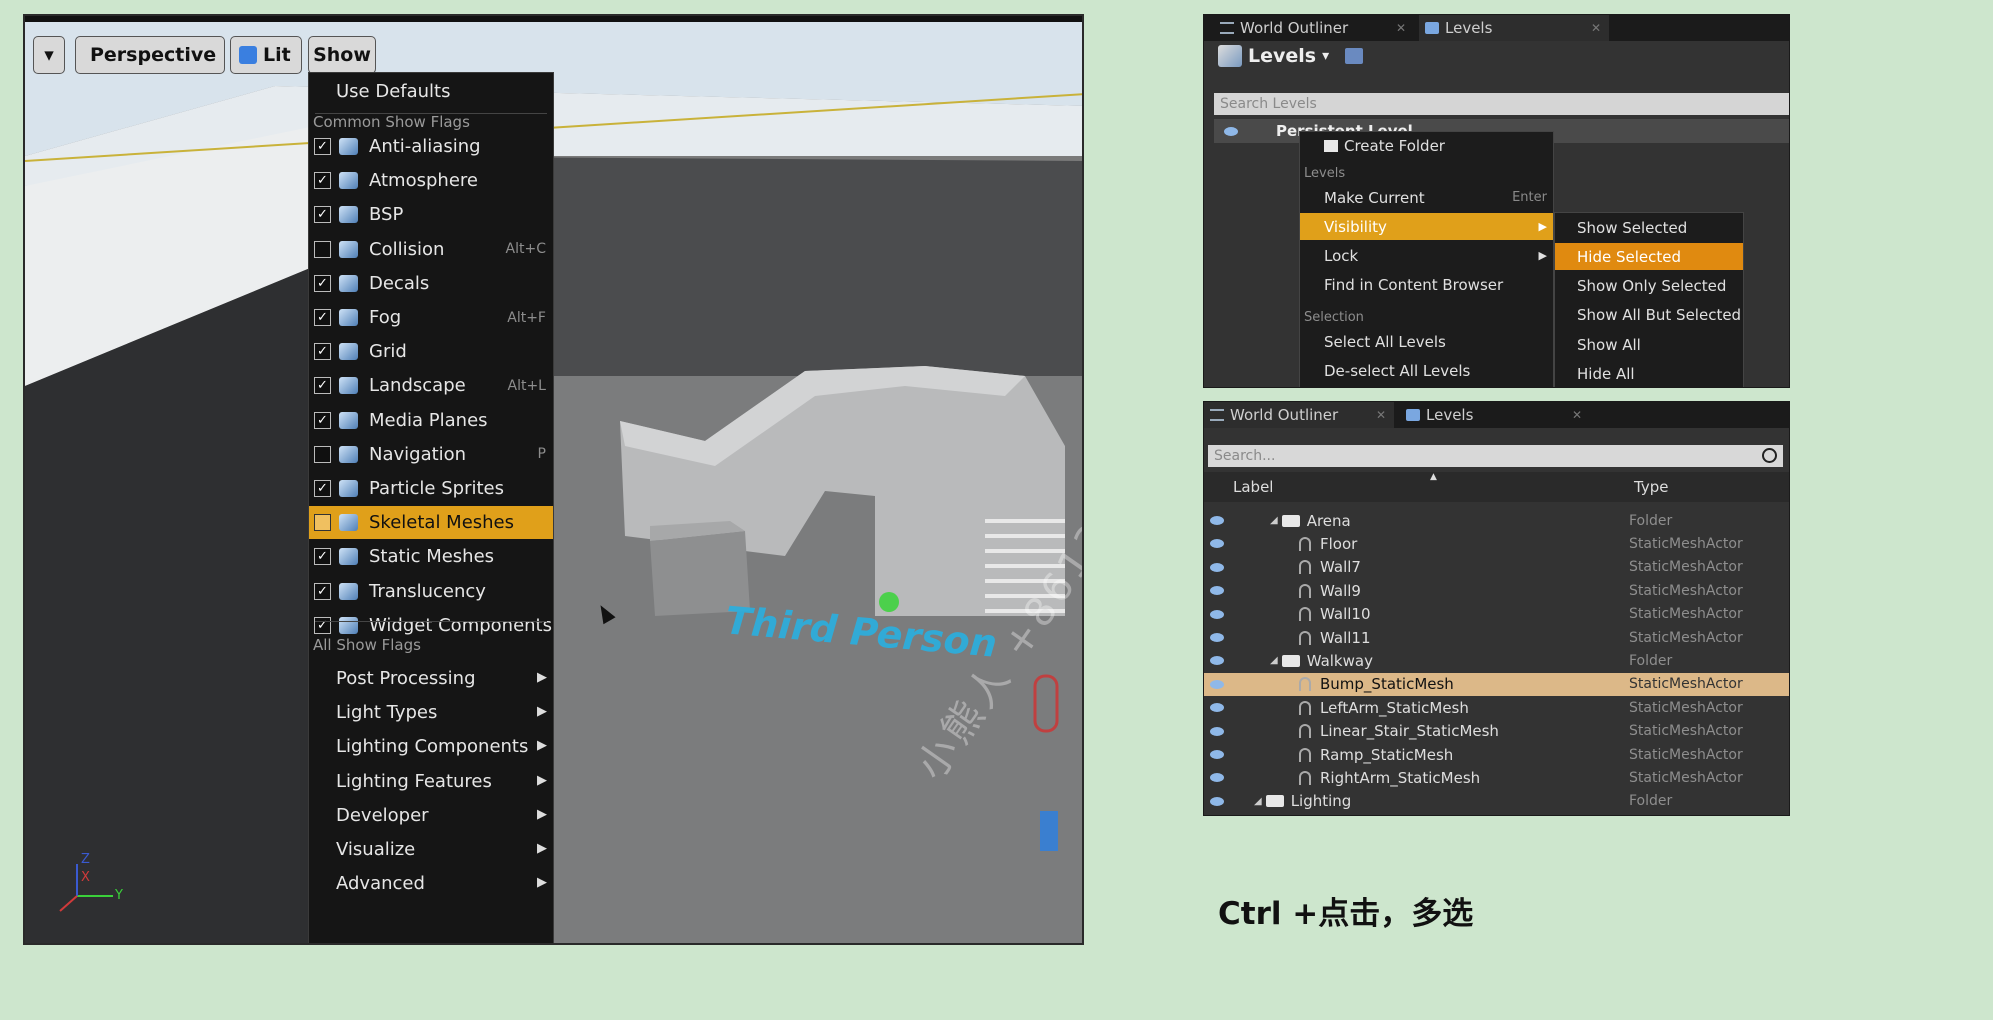 This screenshot has width=1993, height=1020. What do you see at coordinates (1496, 614) in the screenshot?
I see `outliner-row: Wall10 StaticMeshActor` at bounding box center [1496, 614].